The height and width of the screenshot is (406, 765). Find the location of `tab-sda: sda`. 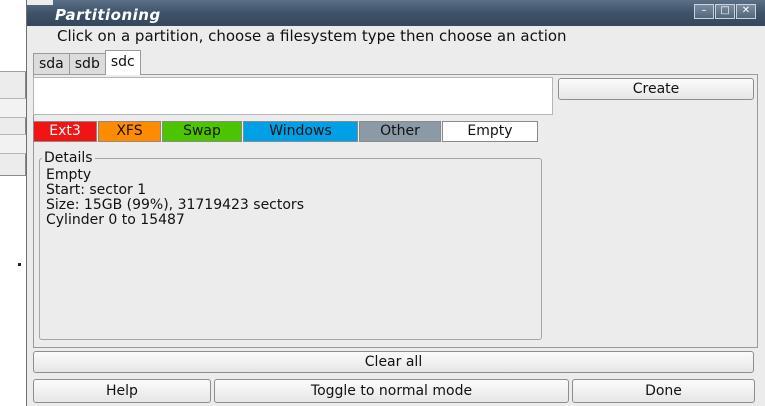

tab-sda: sda is located at coordinates (51, 64).